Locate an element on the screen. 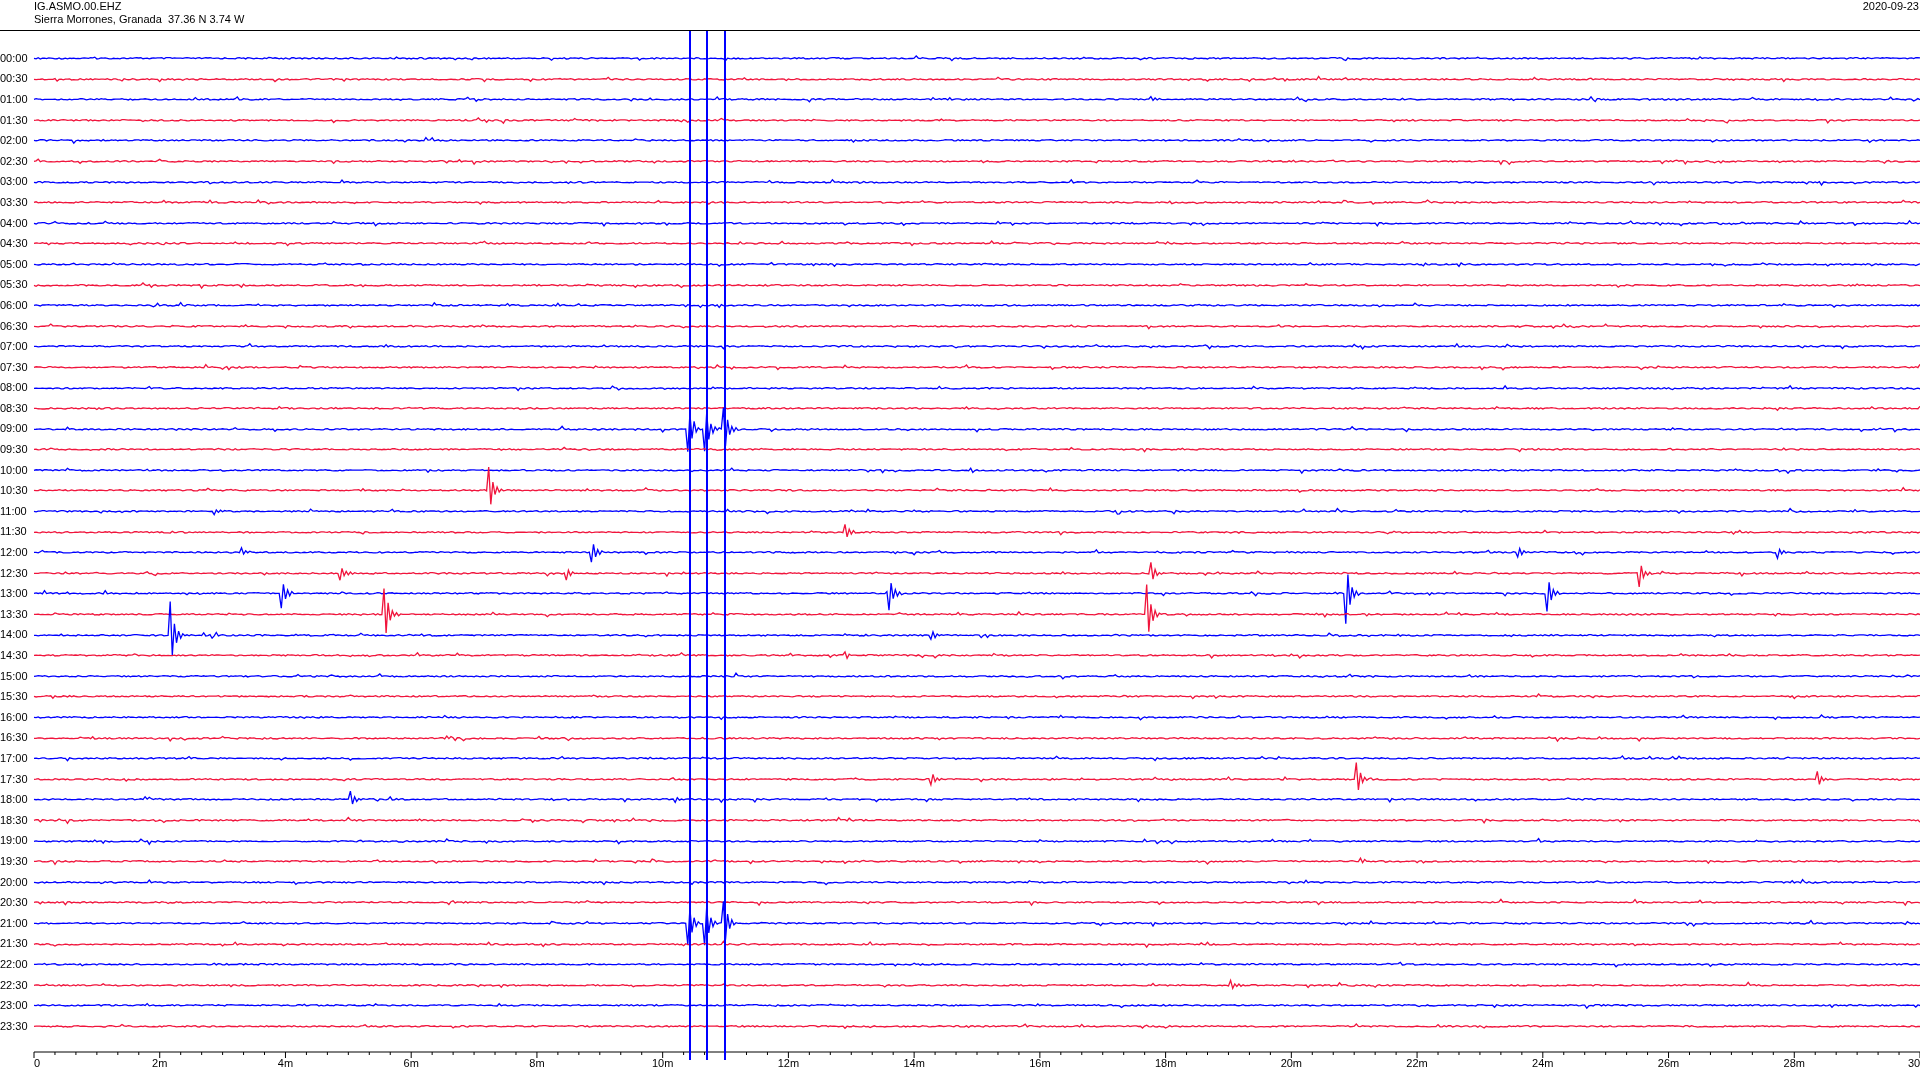 The height and width of the screenshot is (1080, 1920). tick-label: 8m is located at coordinates (537, 1063).